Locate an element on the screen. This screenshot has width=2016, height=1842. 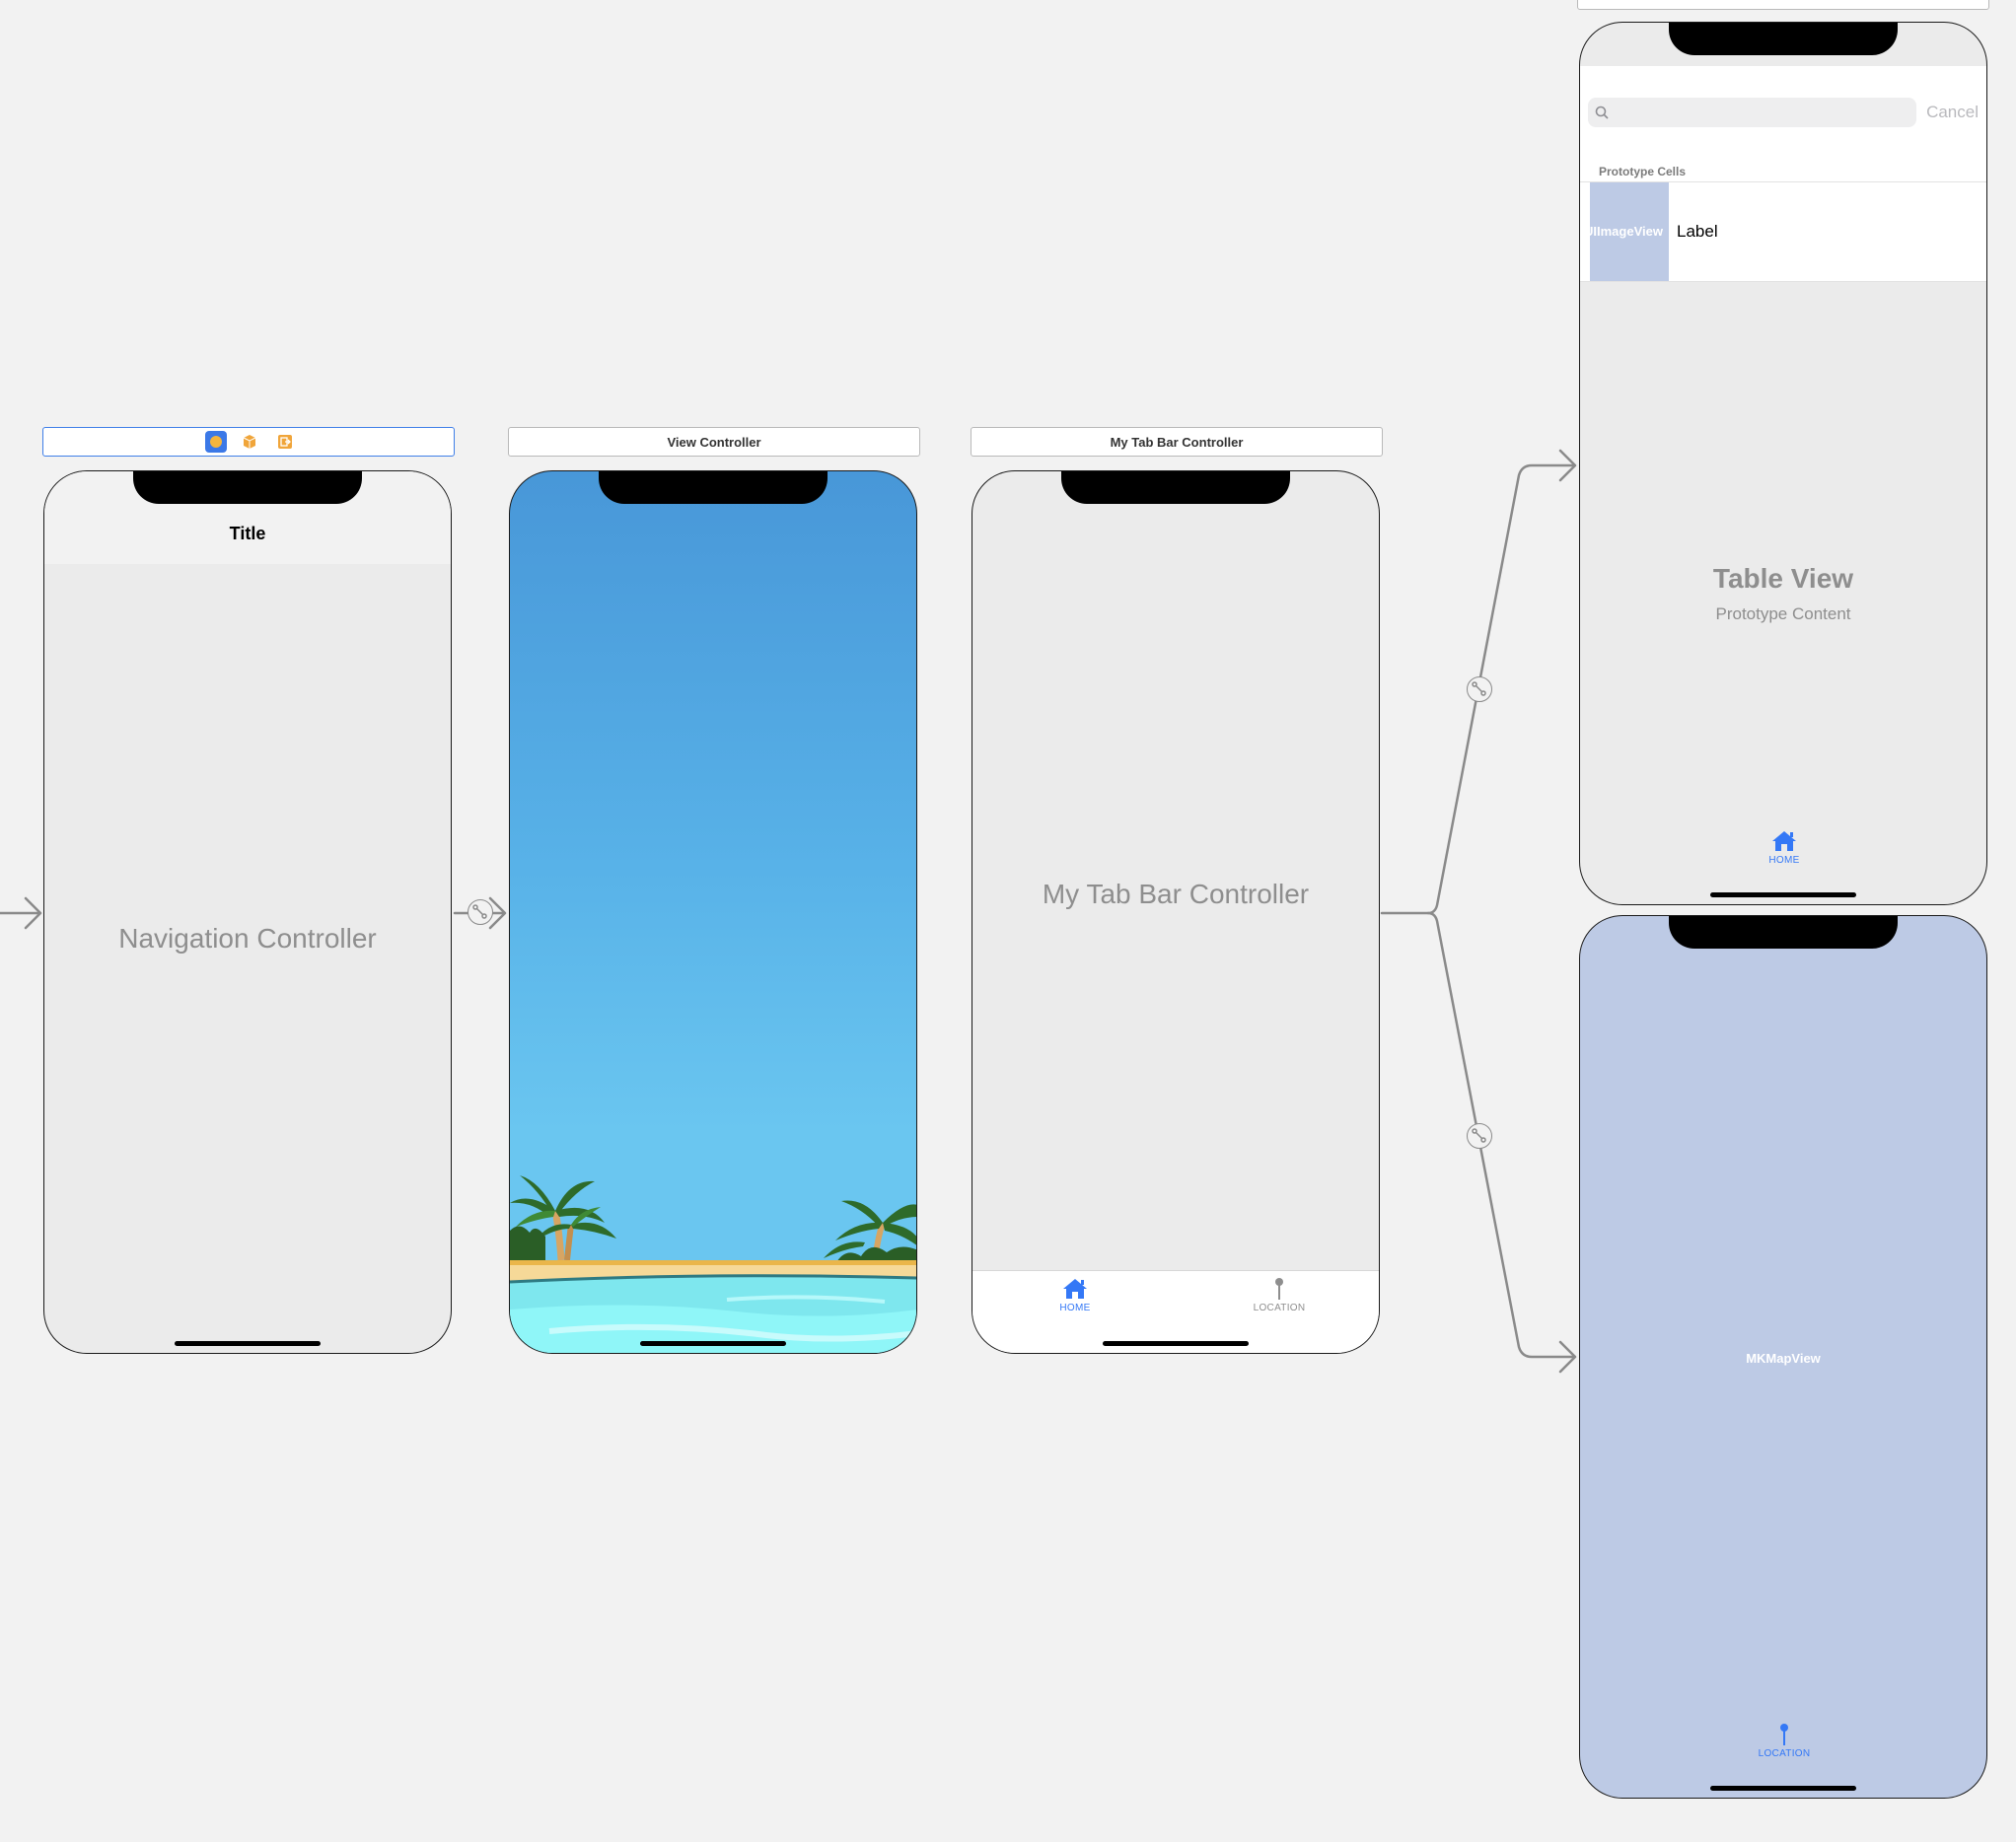
table-view-scene-bar is located at coordinates (1783, 5).